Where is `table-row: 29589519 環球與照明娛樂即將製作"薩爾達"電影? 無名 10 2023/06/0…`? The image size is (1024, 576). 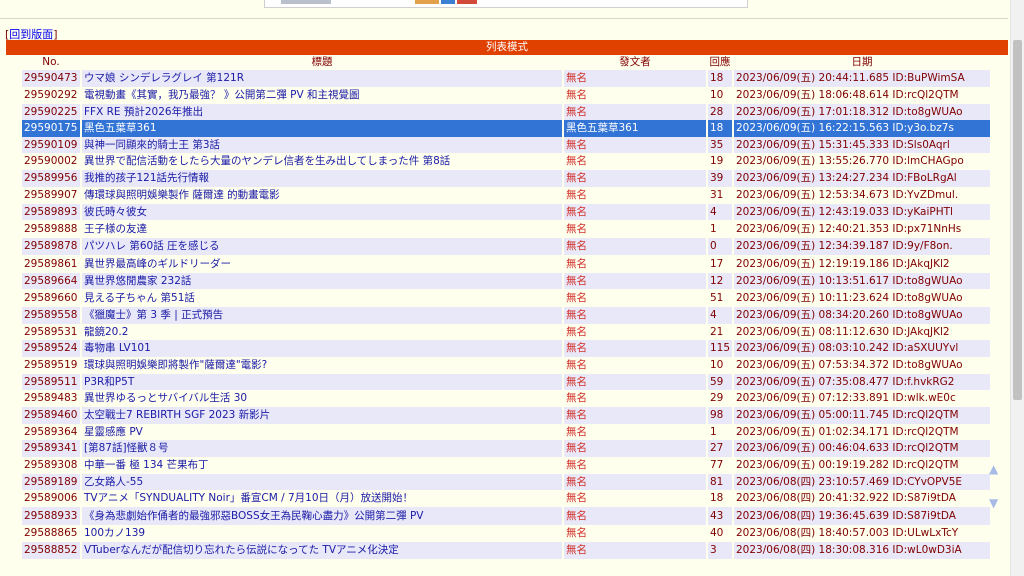 table-row: 29589519 環球與照明娛樂即將製作"薩爾達"電影? 無名 10 2023/06/0… is located at coordinates (506, 365).